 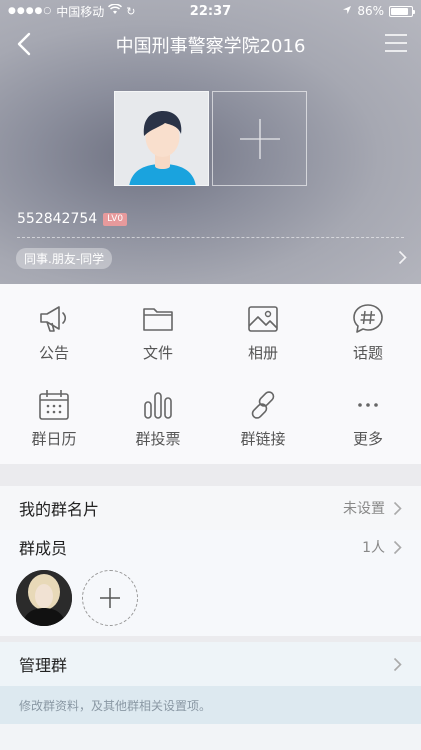 I want to click on page-title: 中国刑事警察学院2016, so click(x=210, y=46).